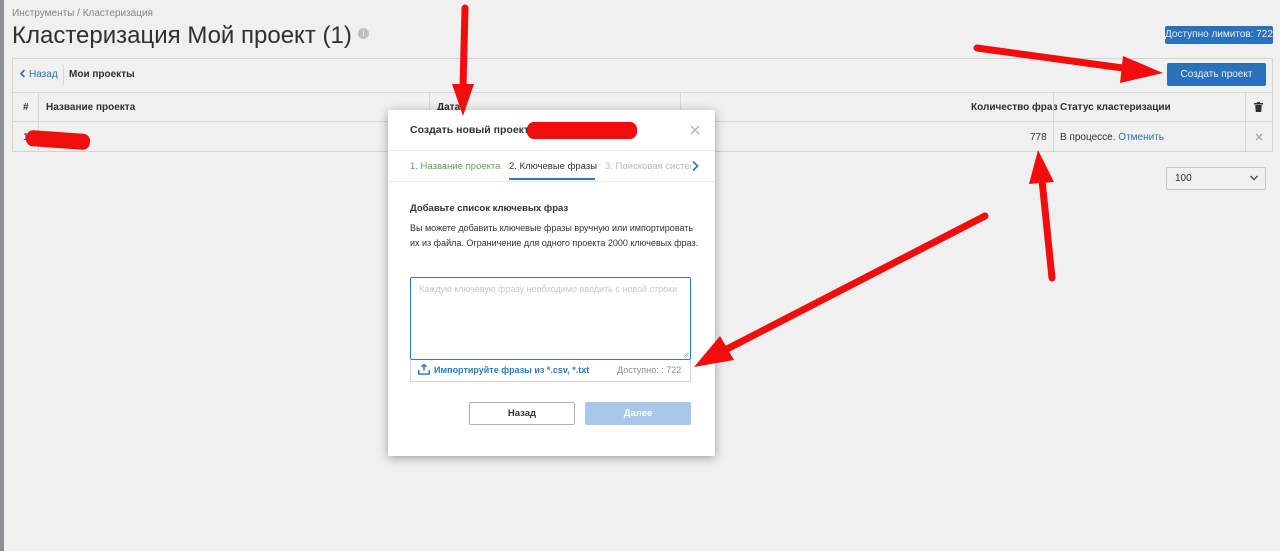 The width and height of the screenshot is (1280, 551). Describe the element at coordinates (511, 370) in the screenshot. I see `import-file-link: Импортируйте фразы из *.csv, *.txt` at that location.